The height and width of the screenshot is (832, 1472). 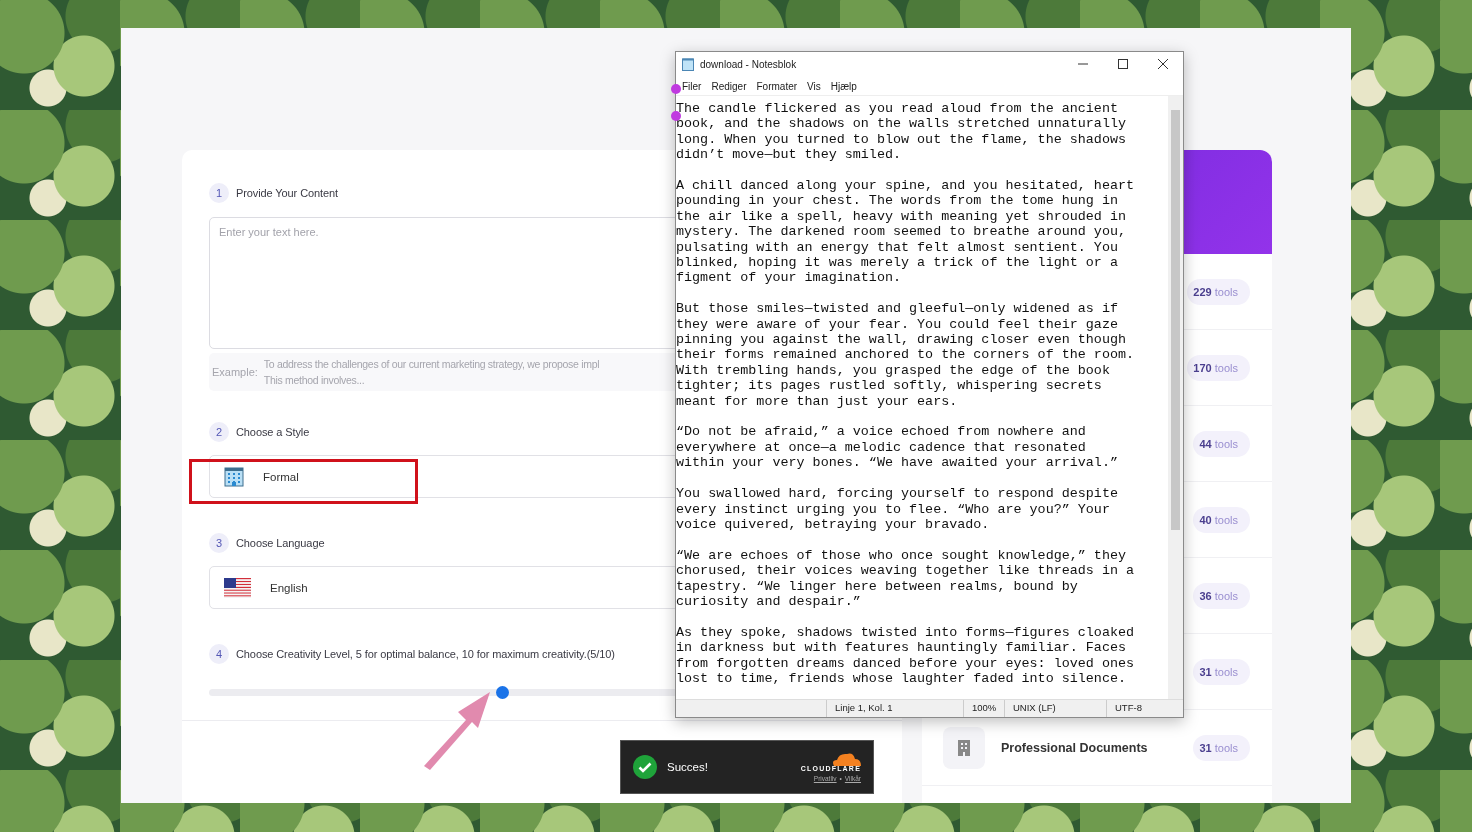 I want to click on tool-count-badge: 44 tools, so click(x=1221, y=443).